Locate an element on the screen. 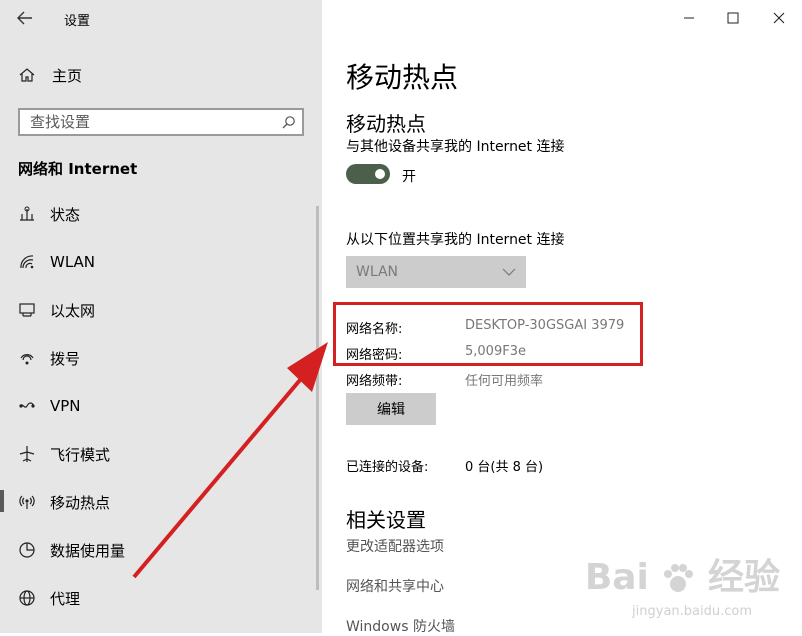  baidu-watermark: Bai 经验 is located at coordinates (682, 574).